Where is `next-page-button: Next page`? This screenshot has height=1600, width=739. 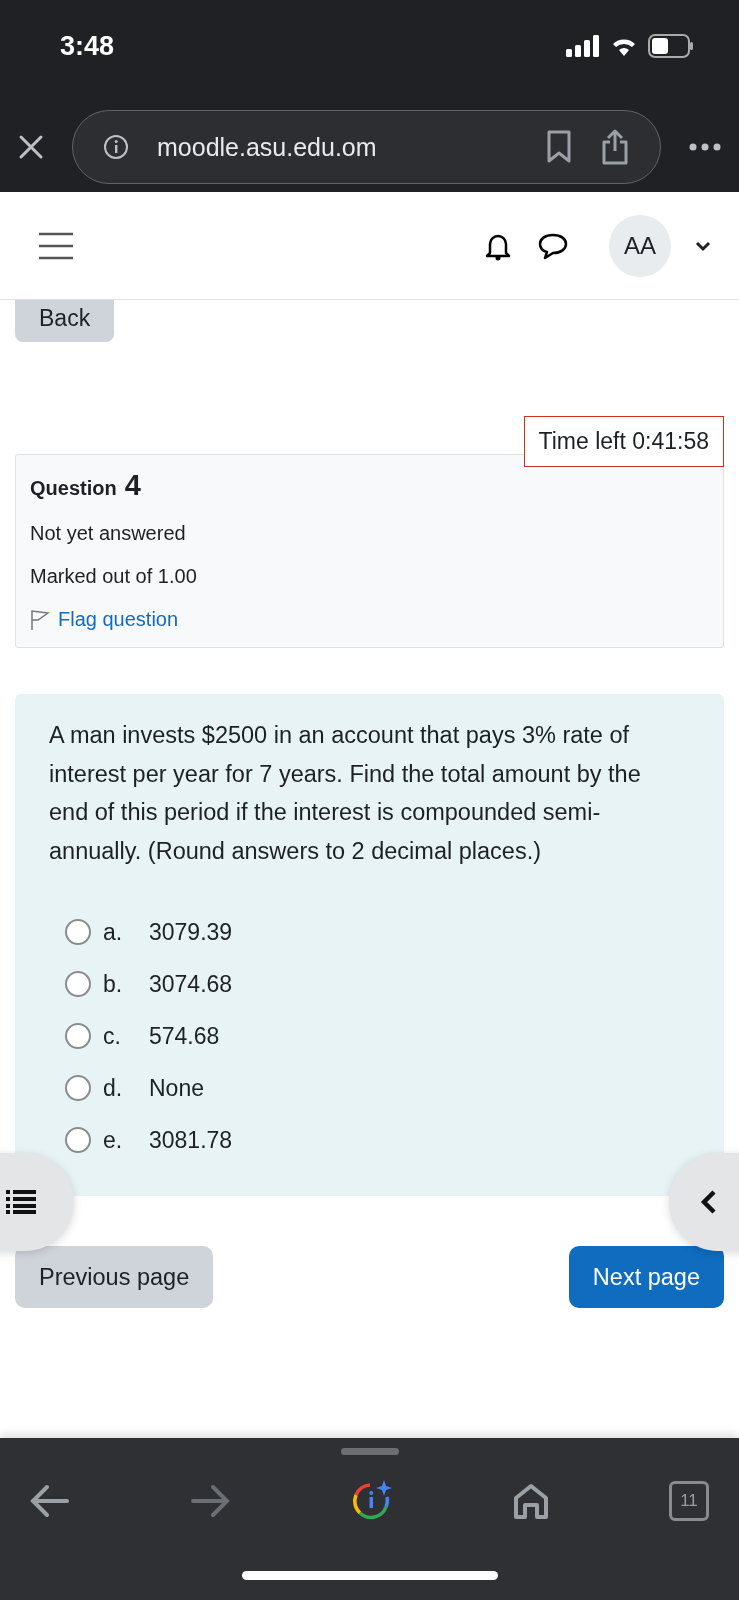 next-page-button: Next page is located at coordinates (646, 1277).